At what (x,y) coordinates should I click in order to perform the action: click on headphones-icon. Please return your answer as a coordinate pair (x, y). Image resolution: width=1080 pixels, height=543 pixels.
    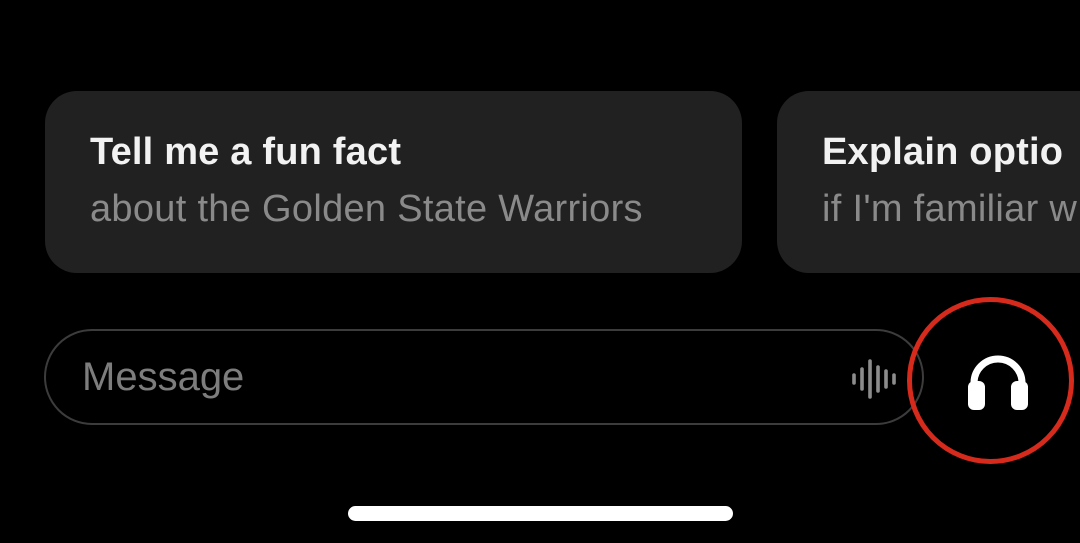
    Looking at the image, I should click on (998, 382).